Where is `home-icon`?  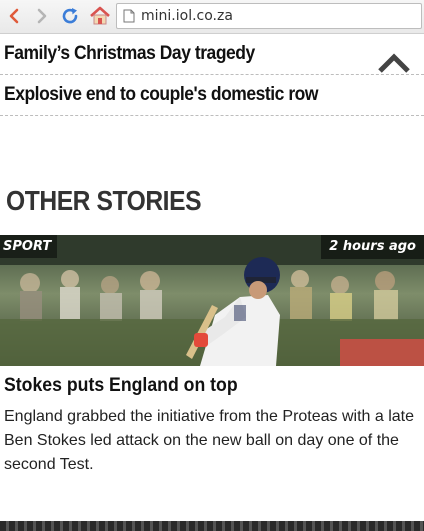
home-icon is located at coordinates (100, 15).